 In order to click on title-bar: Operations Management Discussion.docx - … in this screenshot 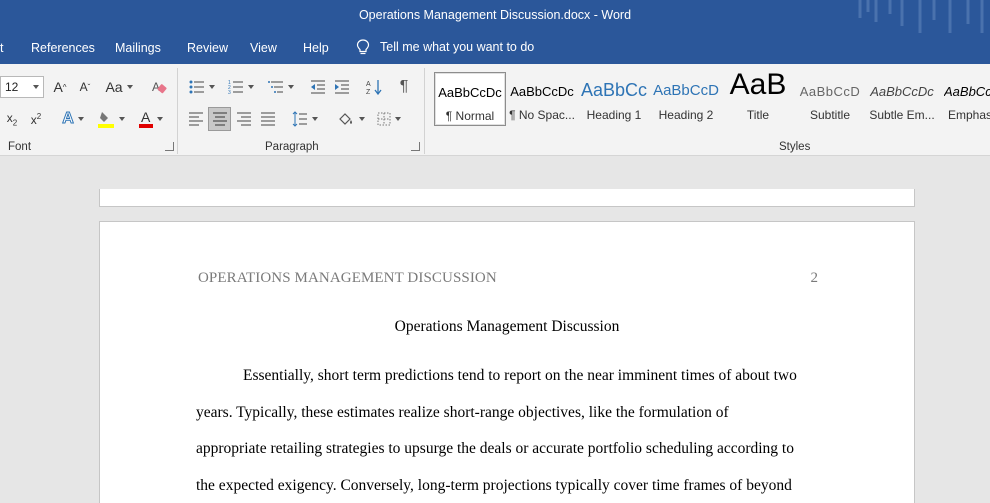, I will do `click(495, 16)`.